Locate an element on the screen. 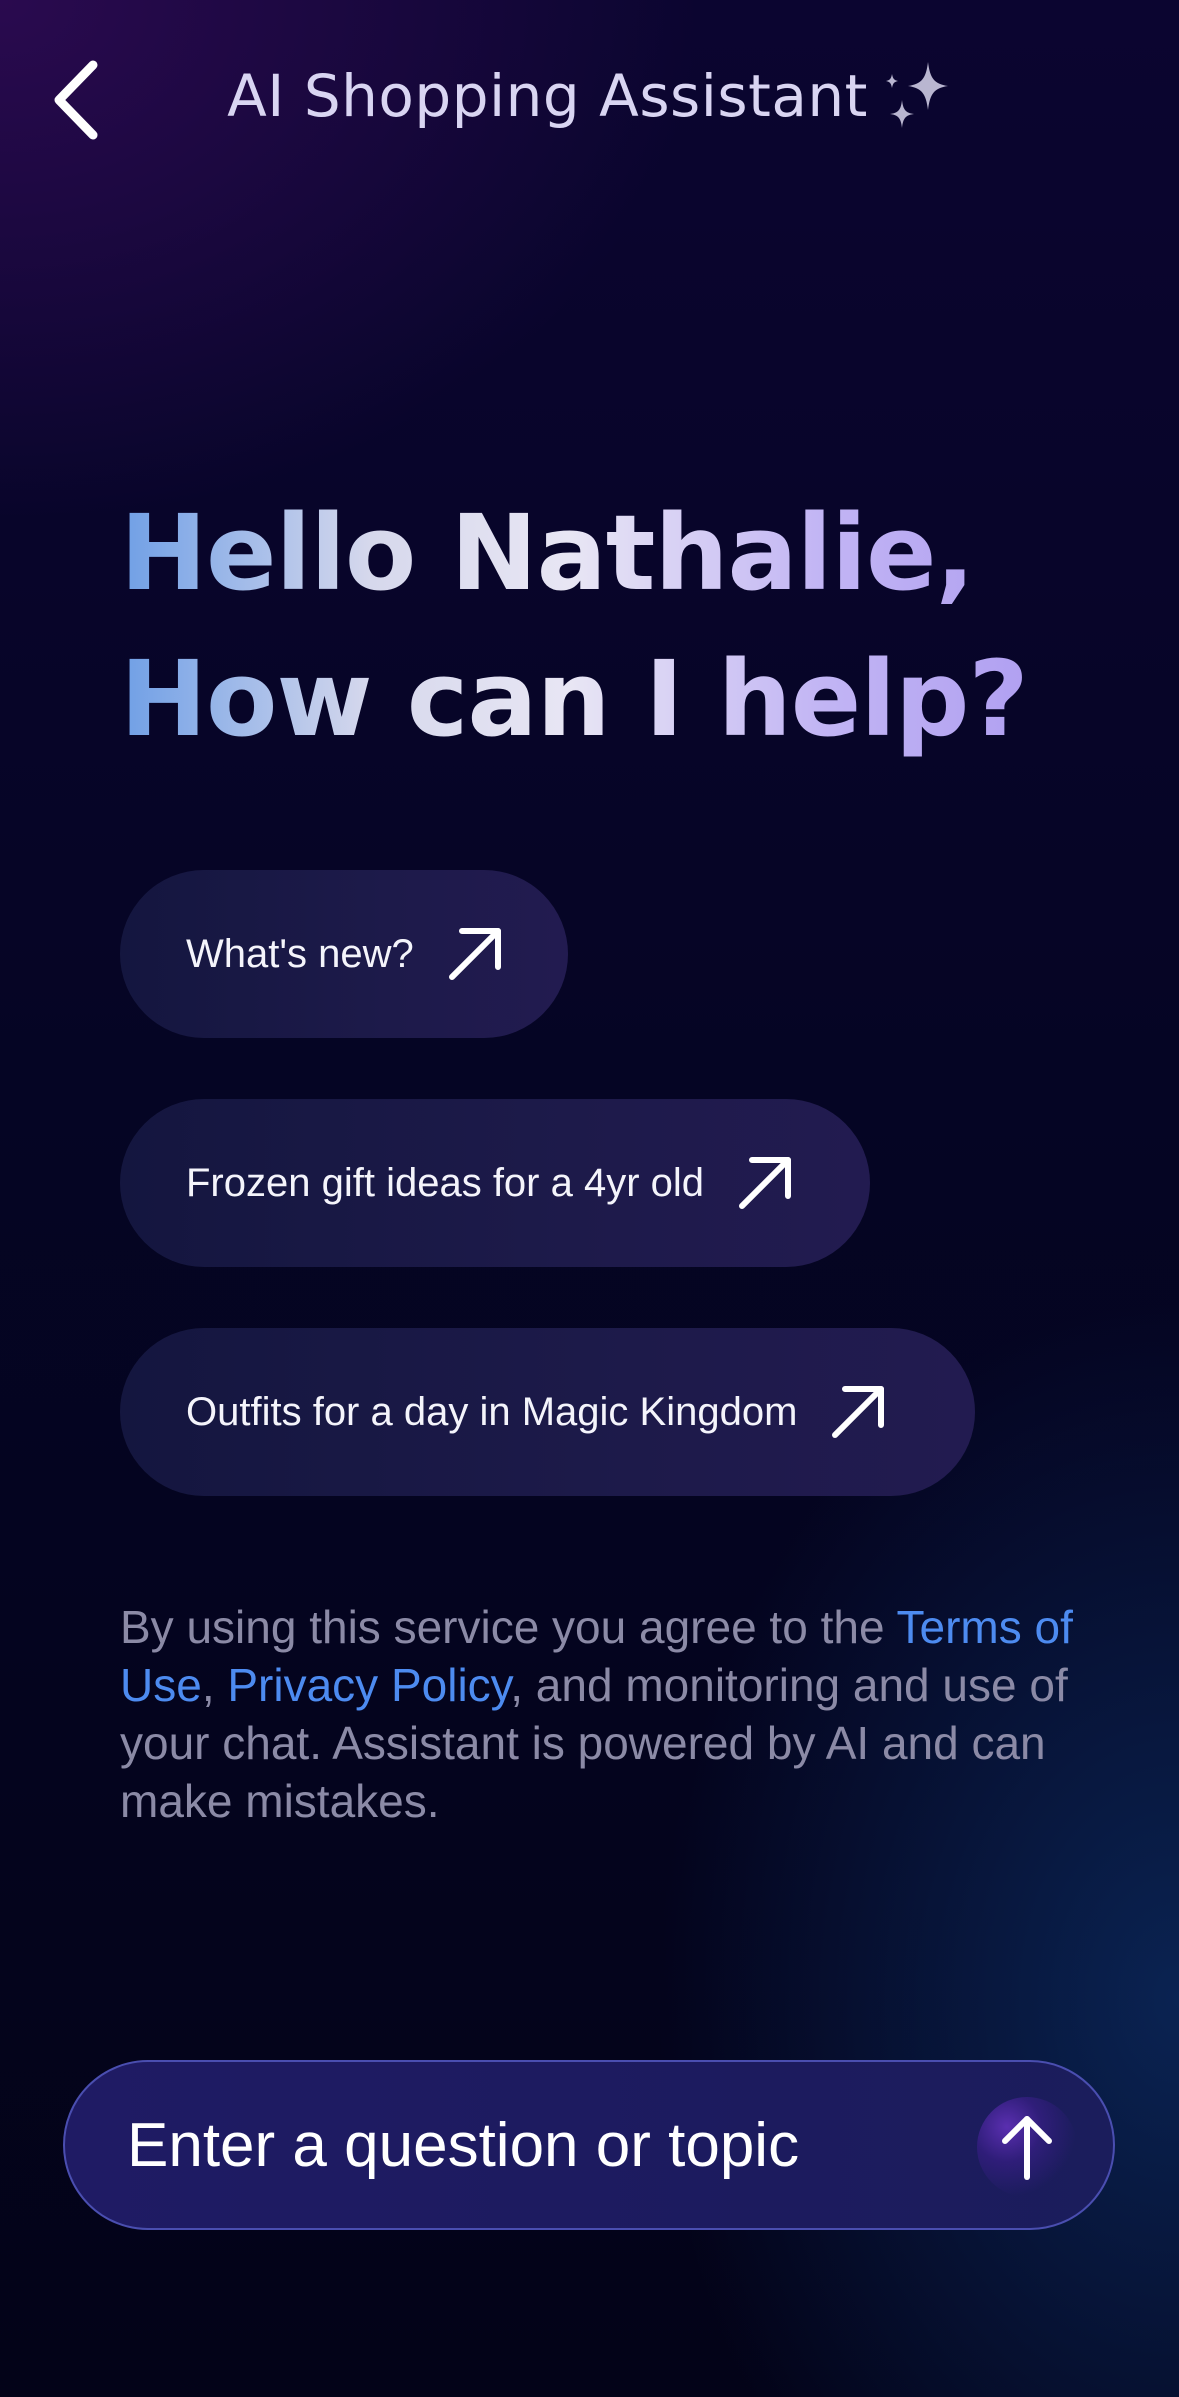 The image size is (1179, 2397). suggestion-label: Frozen gift ideas for a 4yr old is located at coordinates (445, 1182).